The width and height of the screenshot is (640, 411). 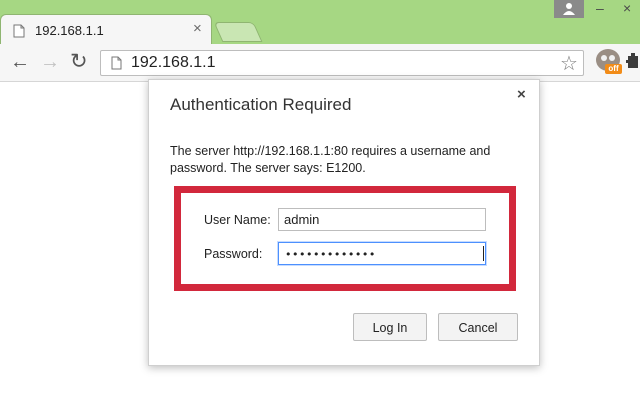 I want to click on tab-title: 192.168.1.1, so click(x=69, y=30).